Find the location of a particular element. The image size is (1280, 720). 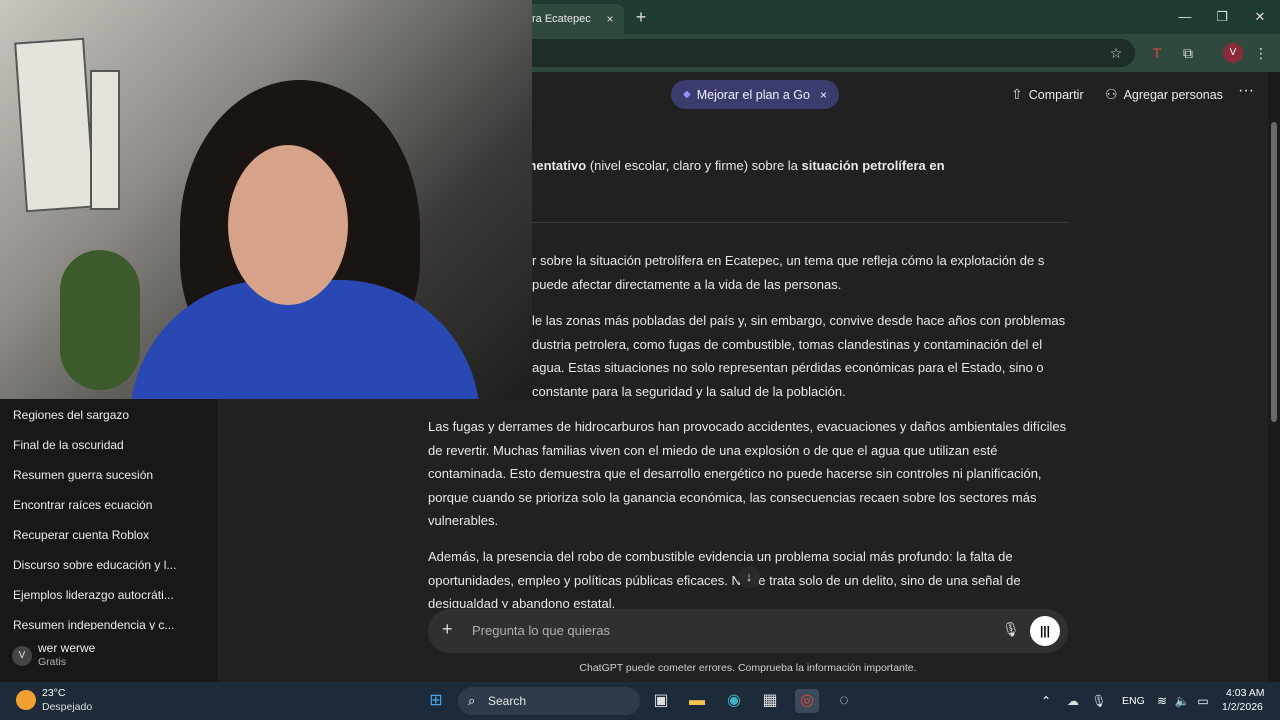

browser-tab: ra Ecatepec × is located at coordinates (572, 19).